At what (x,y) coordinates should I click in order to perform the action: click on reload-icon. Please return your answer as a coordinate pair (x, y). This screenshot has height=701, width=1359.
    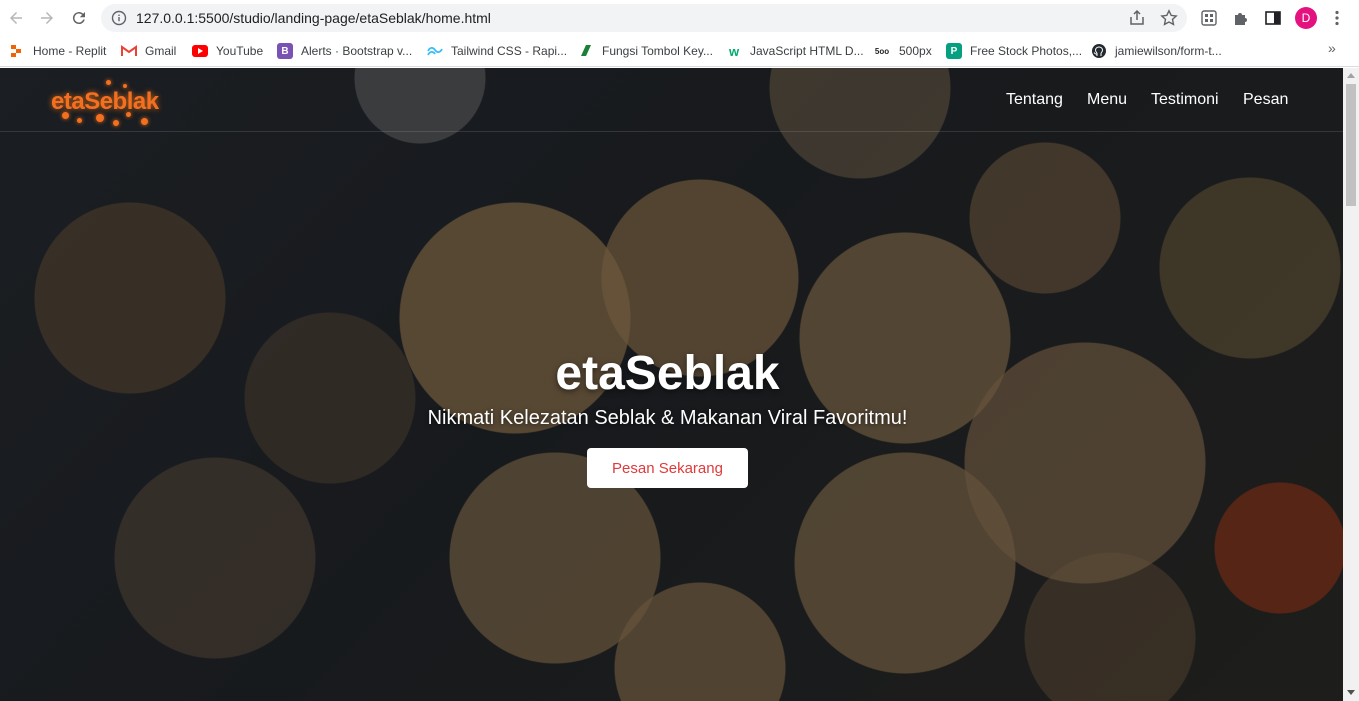
    Looking at the image, I should click on (79, 18).